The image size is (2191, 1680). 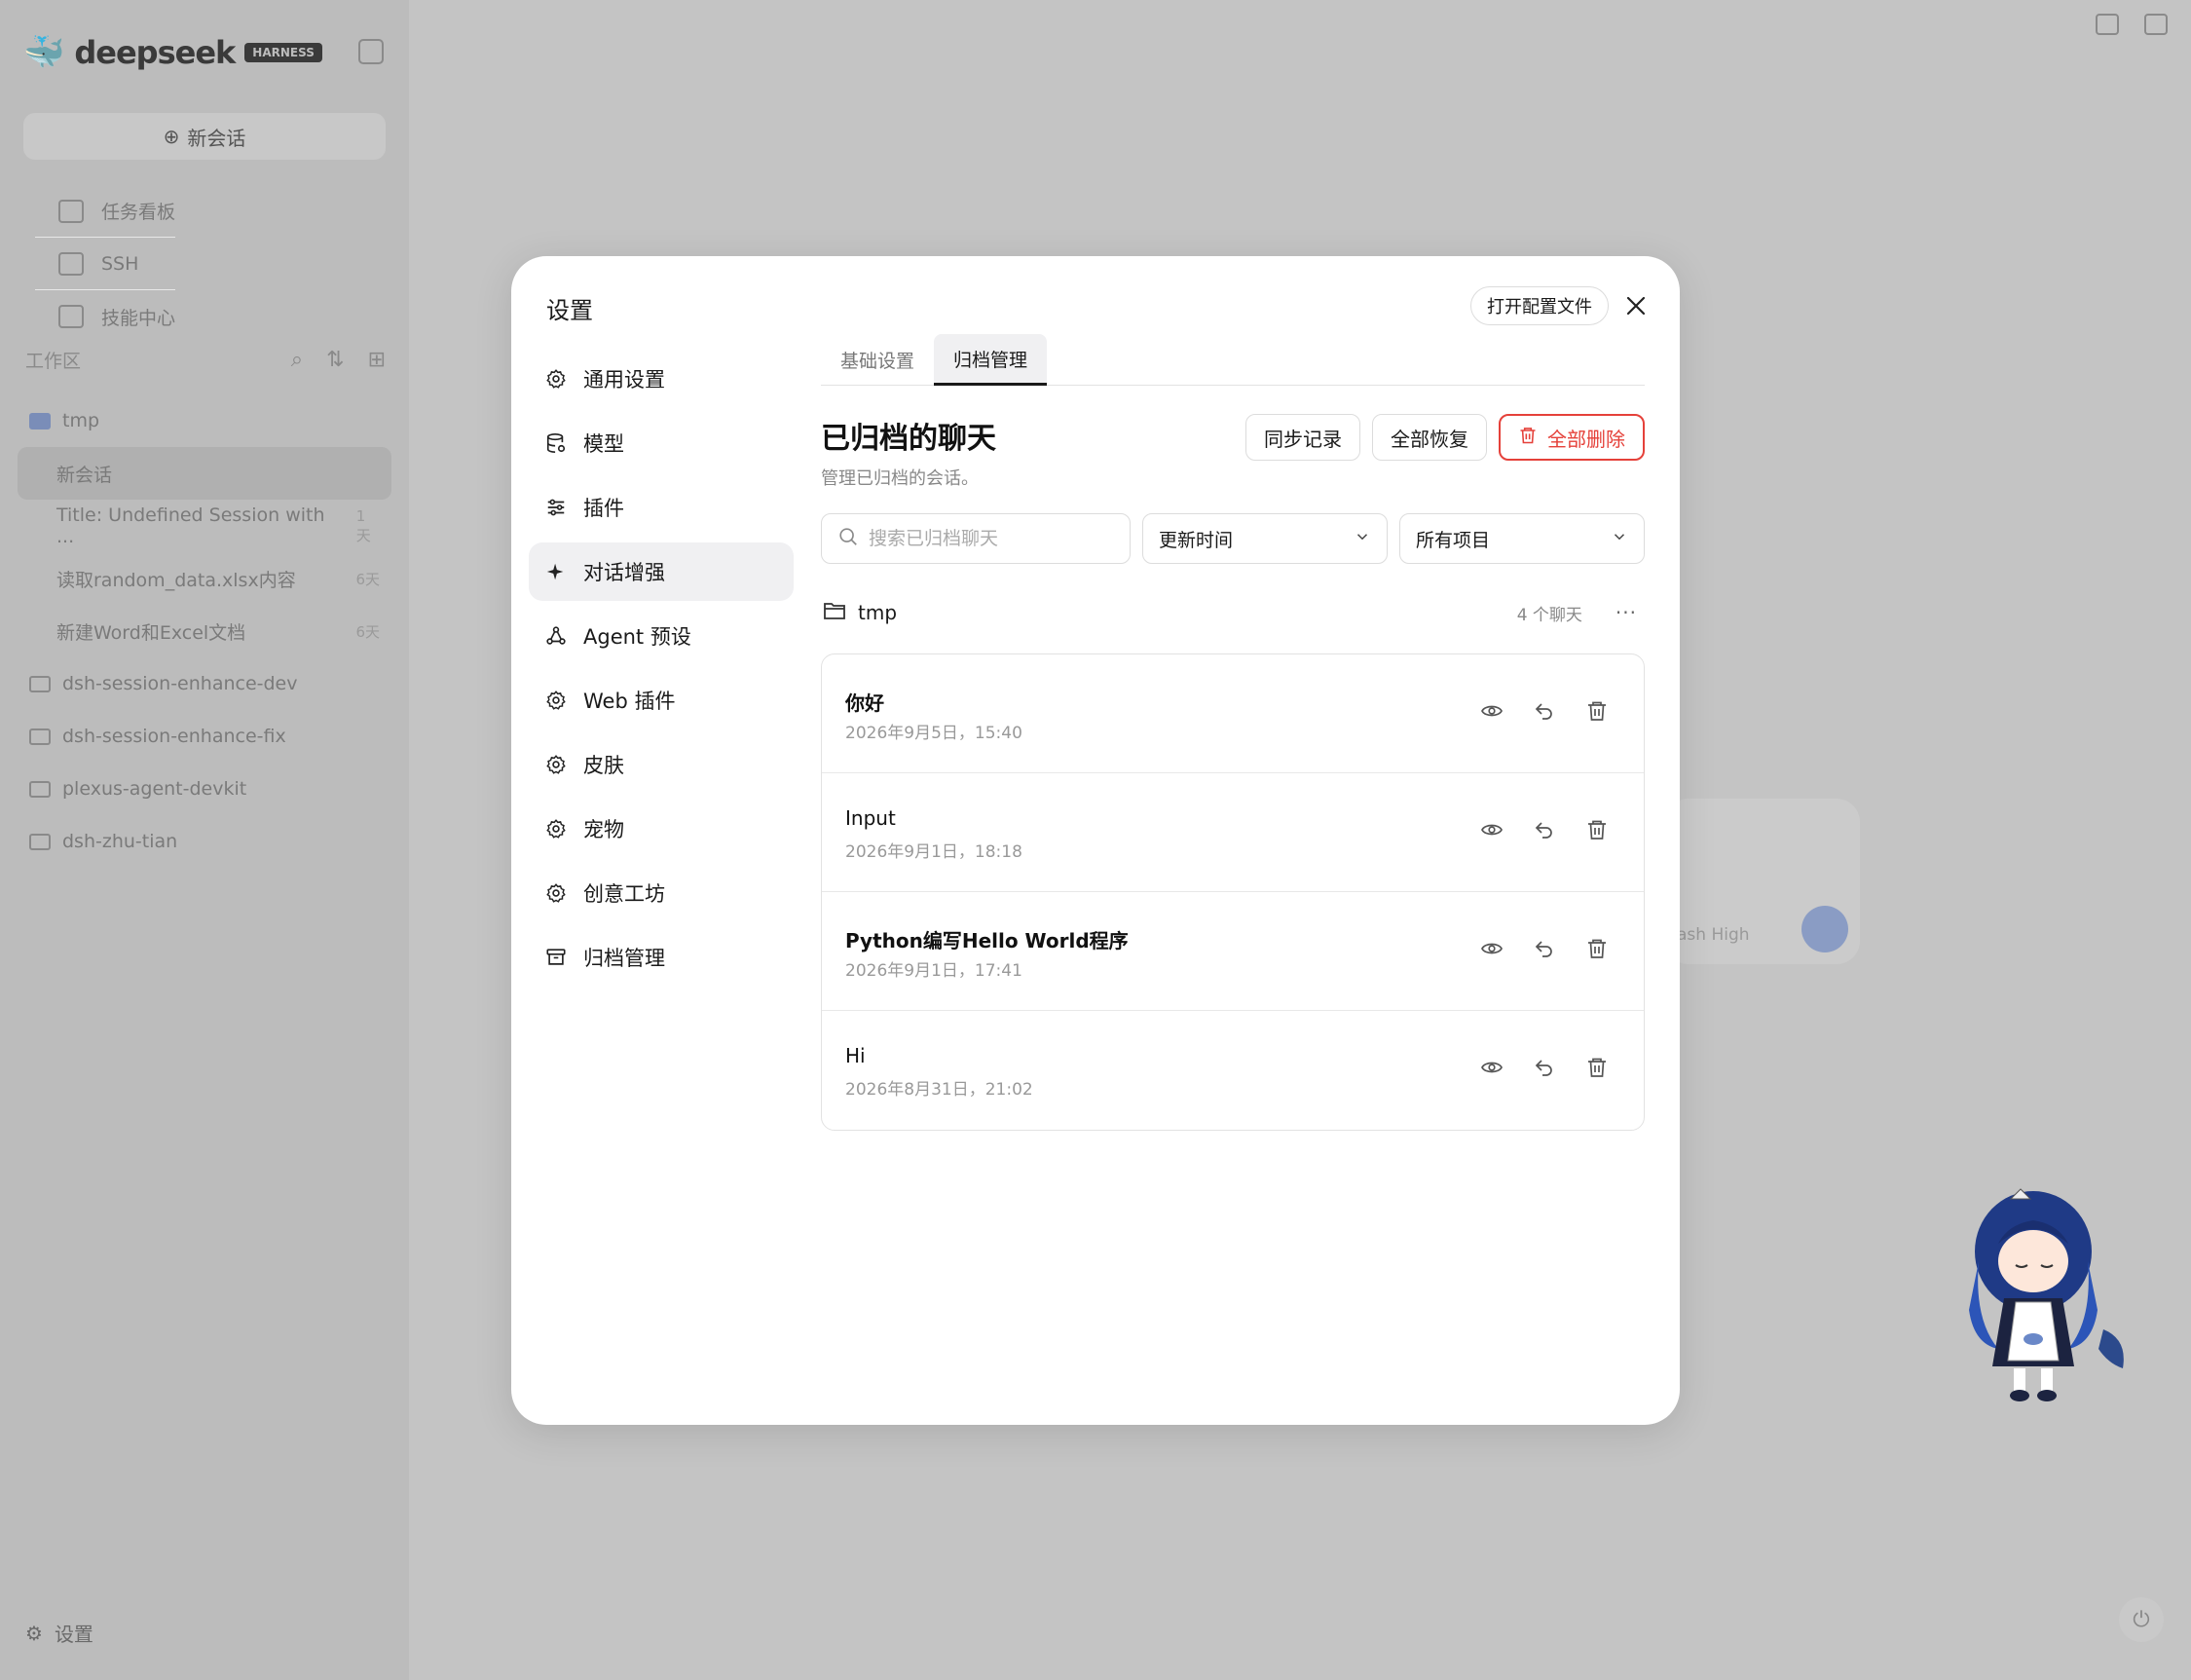 What do you see at coordinates (204, 473) in the screenshot?
I see `session-item: 新会话` at bounding box center [204, 473].